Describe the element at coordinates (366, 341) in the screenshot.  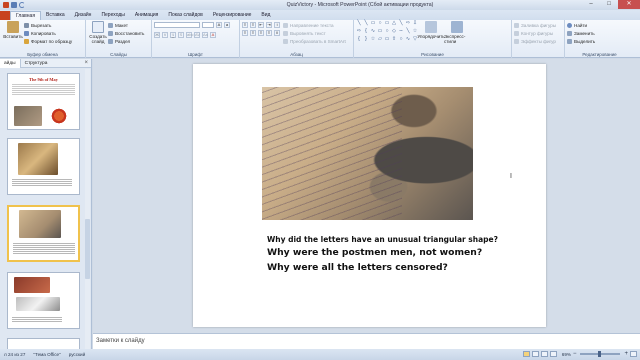
I see `notes-pane: Заметки к слайду` at that location.